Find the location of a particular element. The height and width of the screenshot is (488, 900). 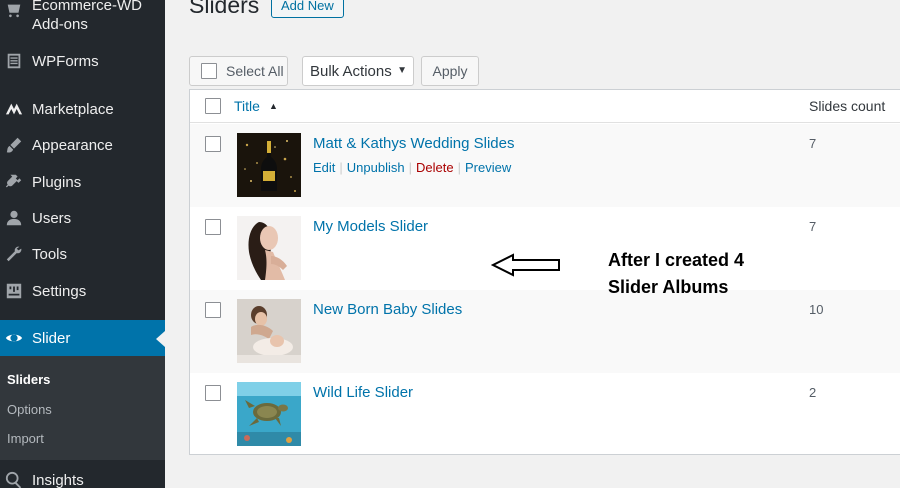

menu-item-plugins: Plugins is located at coordinates (82, 182).